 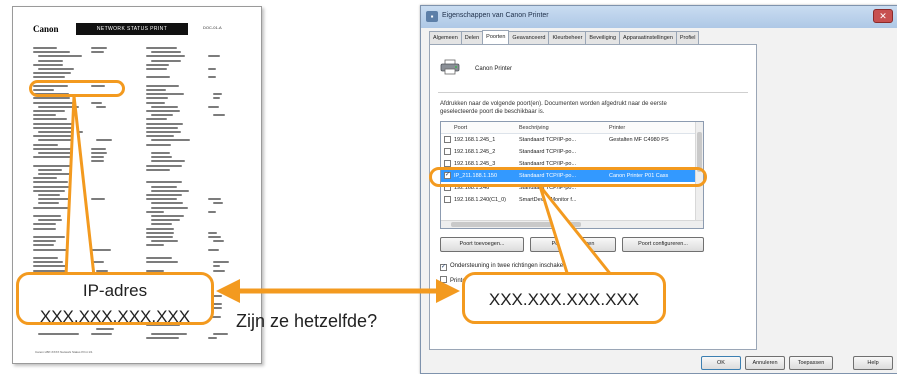 What do you see at coordinates (529, 37) in the screenshot?
I see `tab-advanced: Geavanceerd` at bounding box center [529, 37].